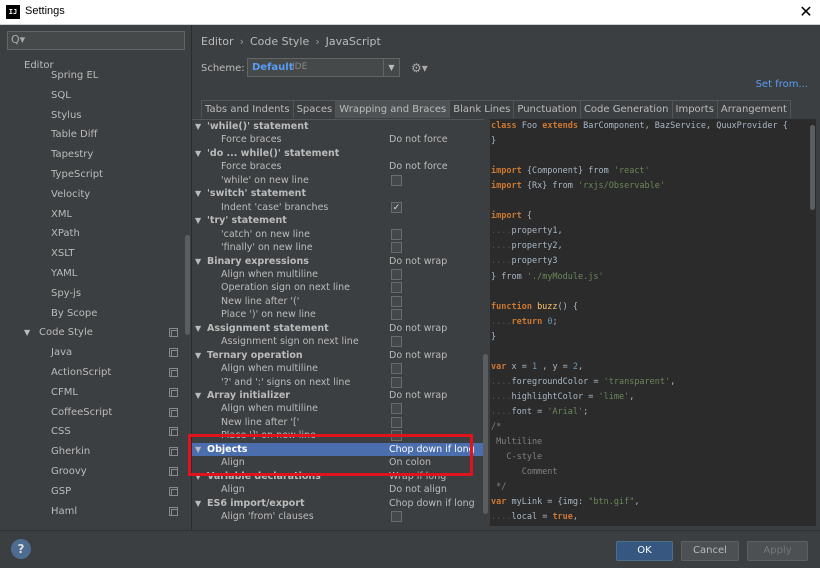 This screenshot has width=820, height=568. Describe the element at coordinates (338, 221) in the screenshot. I see `option-group: ▼ 'try' statement` at that location.